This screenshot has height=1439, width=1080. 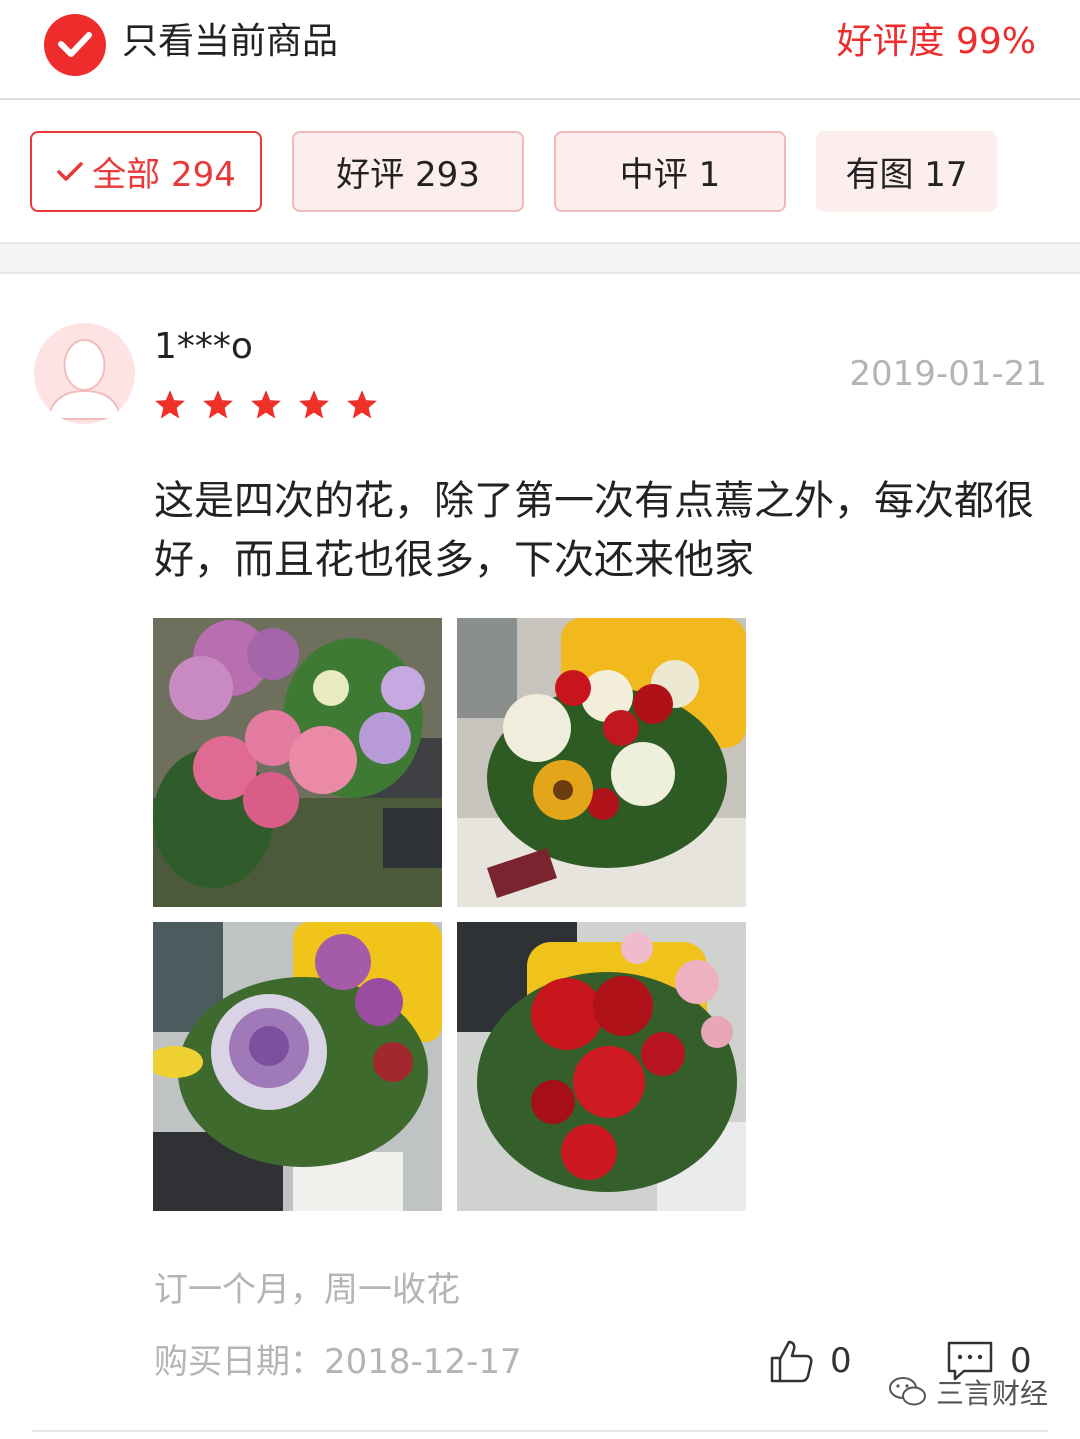 What do you see at coordinates (408, 175) in the screenshot?
I see `tab-positive-label: 好评 293` at bounding box center [408, 175].